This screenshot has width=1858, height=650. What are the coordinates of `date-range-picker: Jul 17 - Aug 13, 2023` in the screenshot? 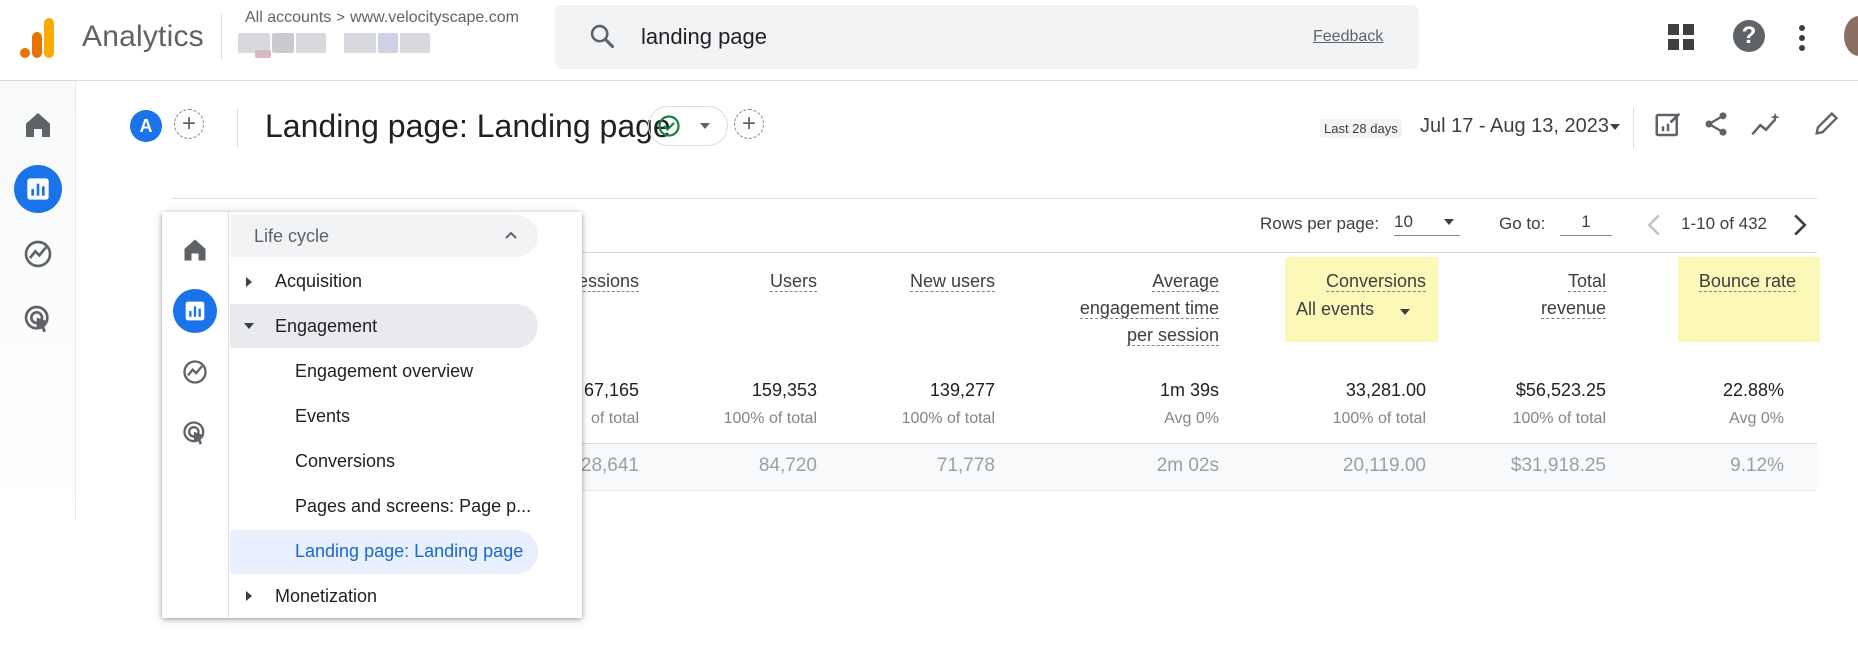 It's located at (1514, 126).